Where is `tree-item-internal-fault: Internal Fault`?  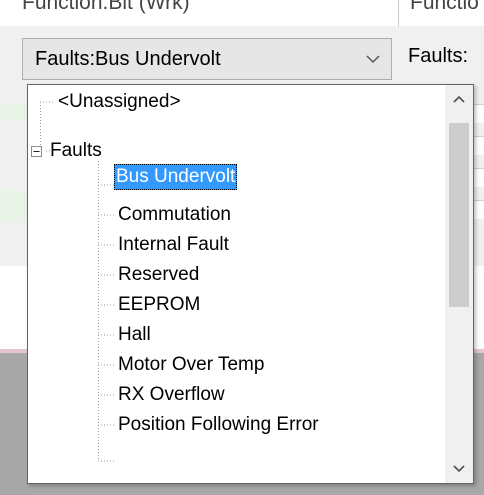
tree-item-internal-fault: Internal Fault is located at coordinates (173, 245).